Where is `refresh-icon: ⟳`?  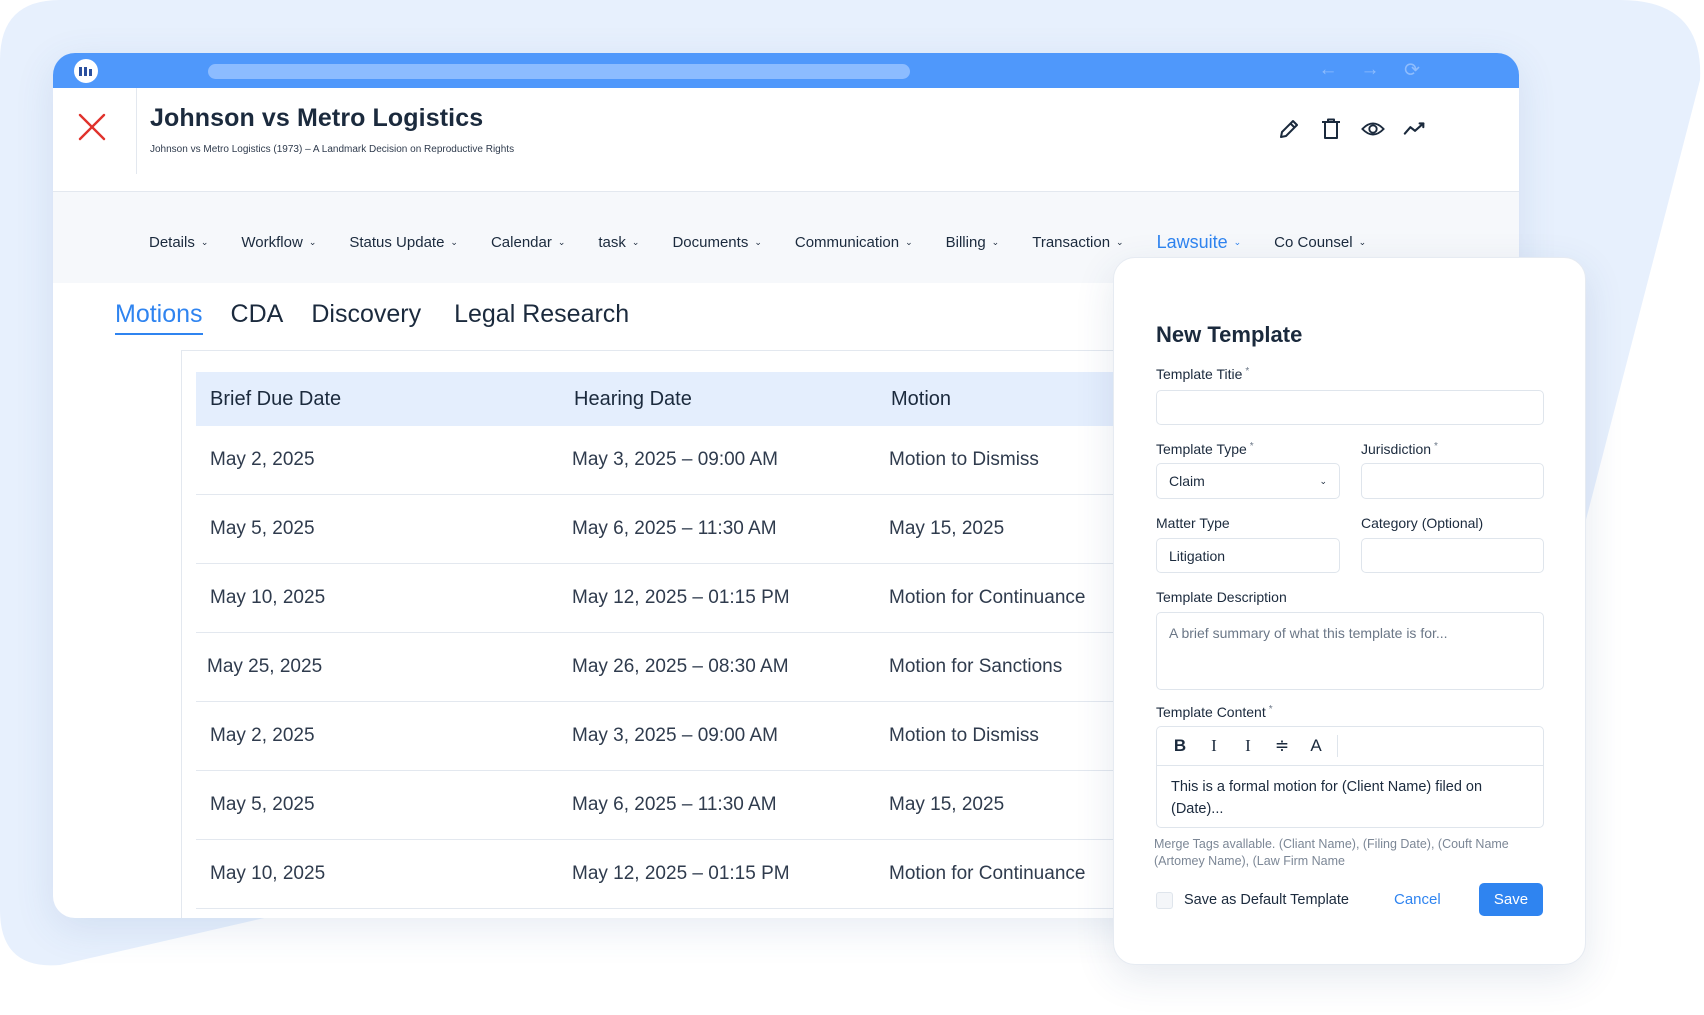 refresh-icon: ⟳ is located at coordinates (1412, 70).